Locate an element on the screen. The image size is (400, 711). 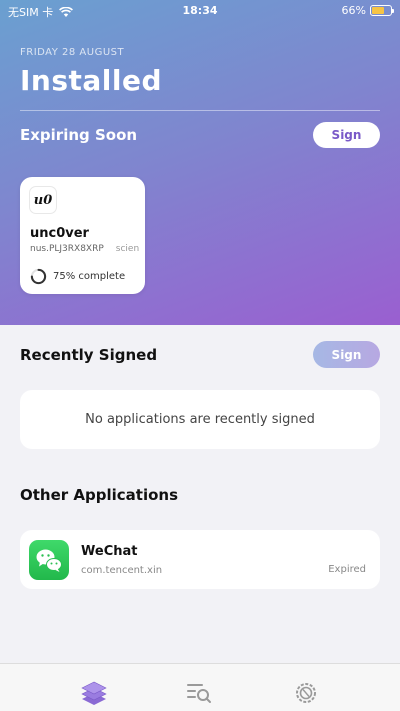
settings-gear-icon is located at coordinates (306, 693).